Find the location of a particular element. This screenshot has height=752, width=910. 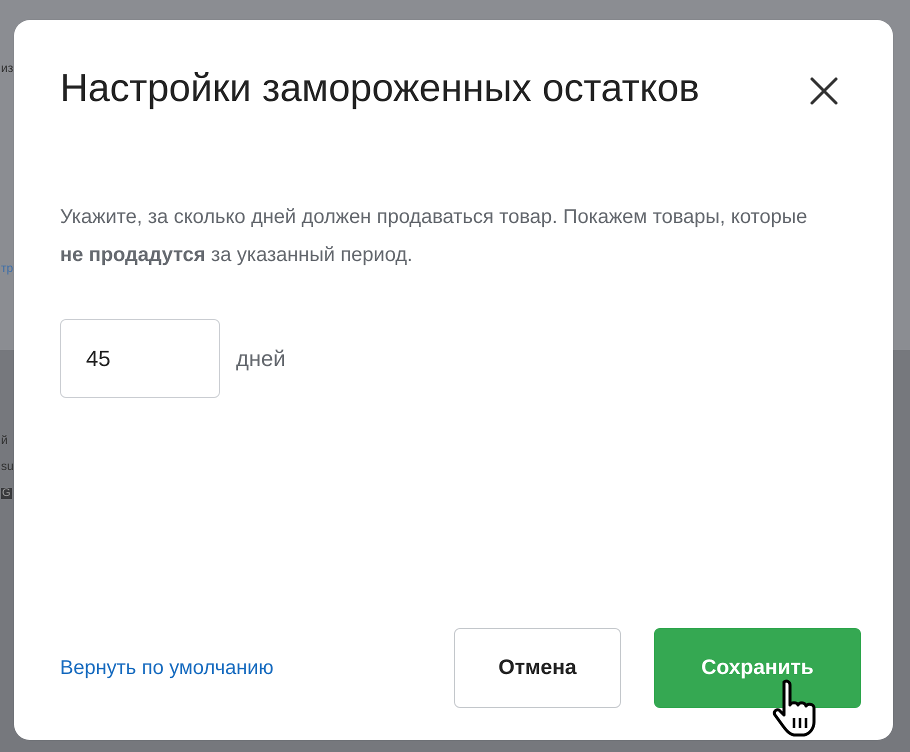

reset-link: Вернуть по умолчанию is located at coordinates (167, 668).